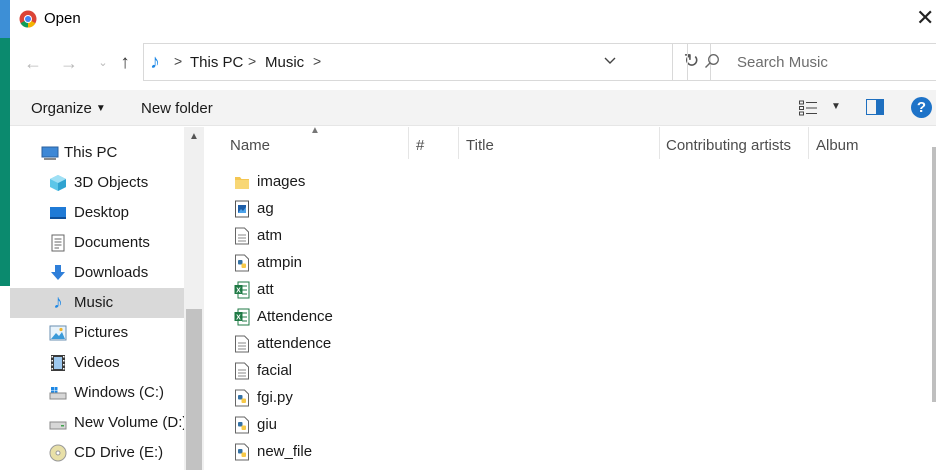 The width and height of the screenshot is (936, 470). I want to click on breadcrumb-music: Music, so click(284, 62).